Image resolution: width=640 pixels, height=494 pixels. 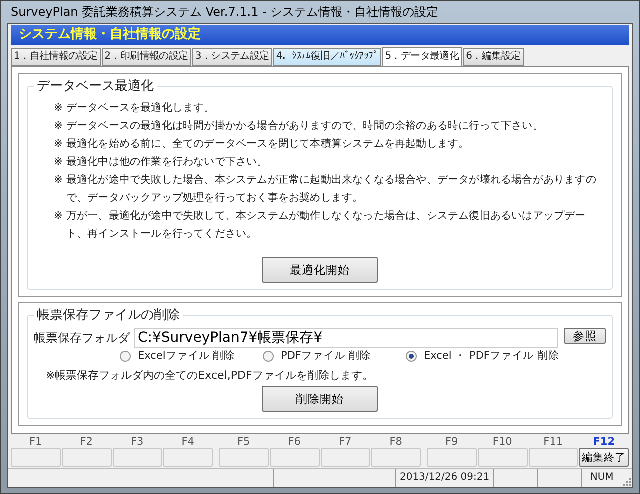 I want to click on tab: 1．自社情報の設定, so click(x=56, y=57).